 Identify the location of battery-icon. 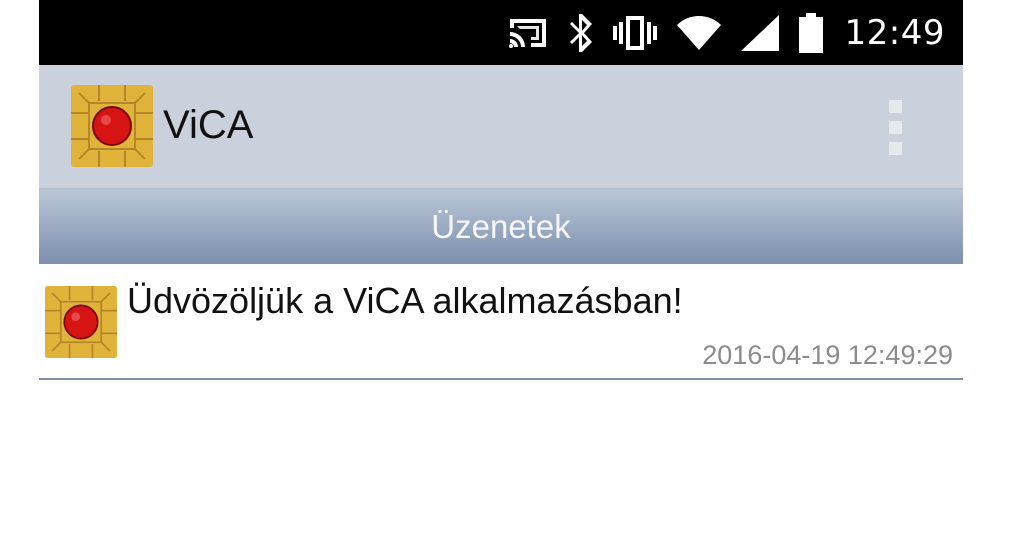
(810, 32).